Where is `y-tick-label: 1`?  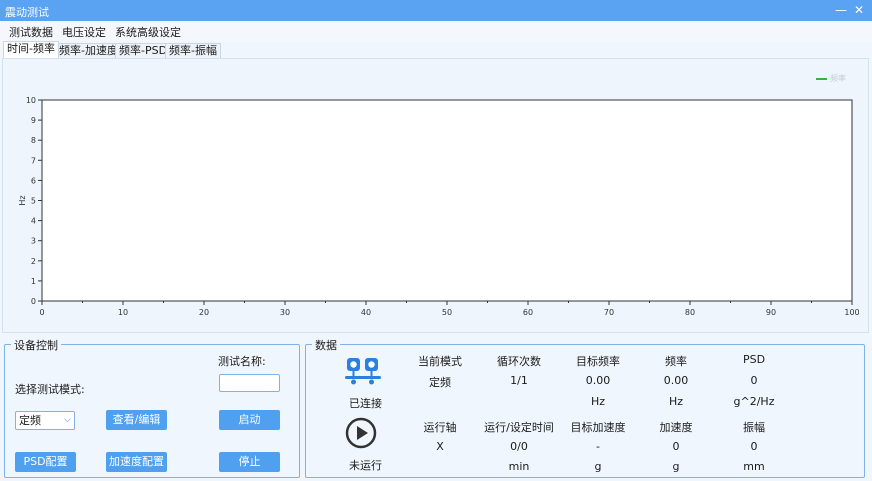
y-tick-label: 1 is located at coordinates (33, 281).